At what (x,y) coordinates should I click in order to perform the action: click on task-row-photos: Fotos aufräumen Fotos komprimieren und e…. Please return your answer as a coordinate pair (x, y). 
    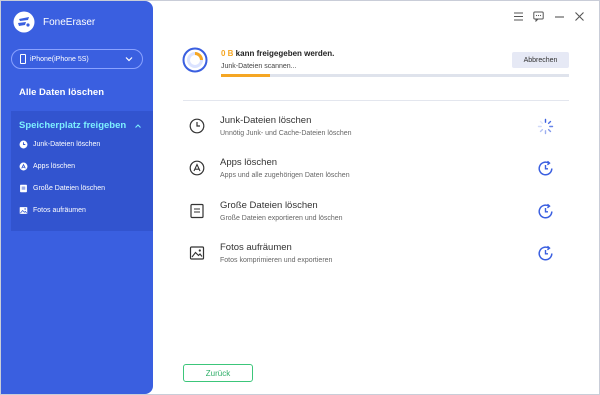
    Looking at the image, I should click on (376, 261).